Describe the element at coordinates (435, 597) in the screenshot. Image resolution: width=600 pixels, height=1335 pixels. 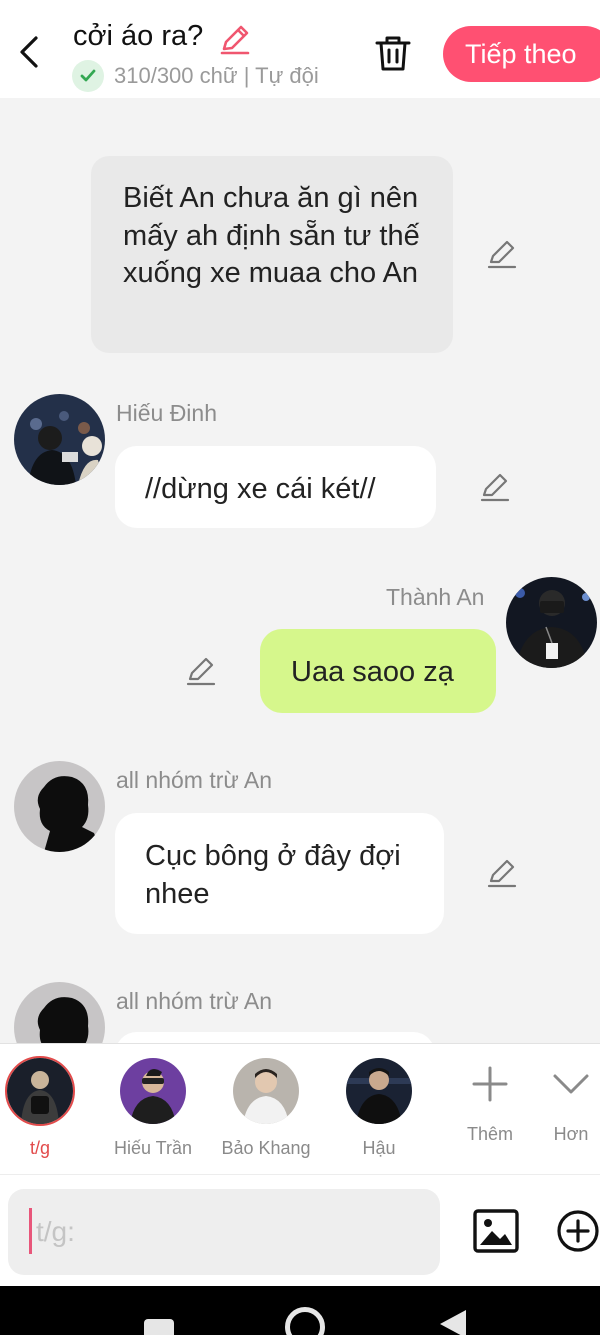
I see `sender-name: Thành An` at that location.